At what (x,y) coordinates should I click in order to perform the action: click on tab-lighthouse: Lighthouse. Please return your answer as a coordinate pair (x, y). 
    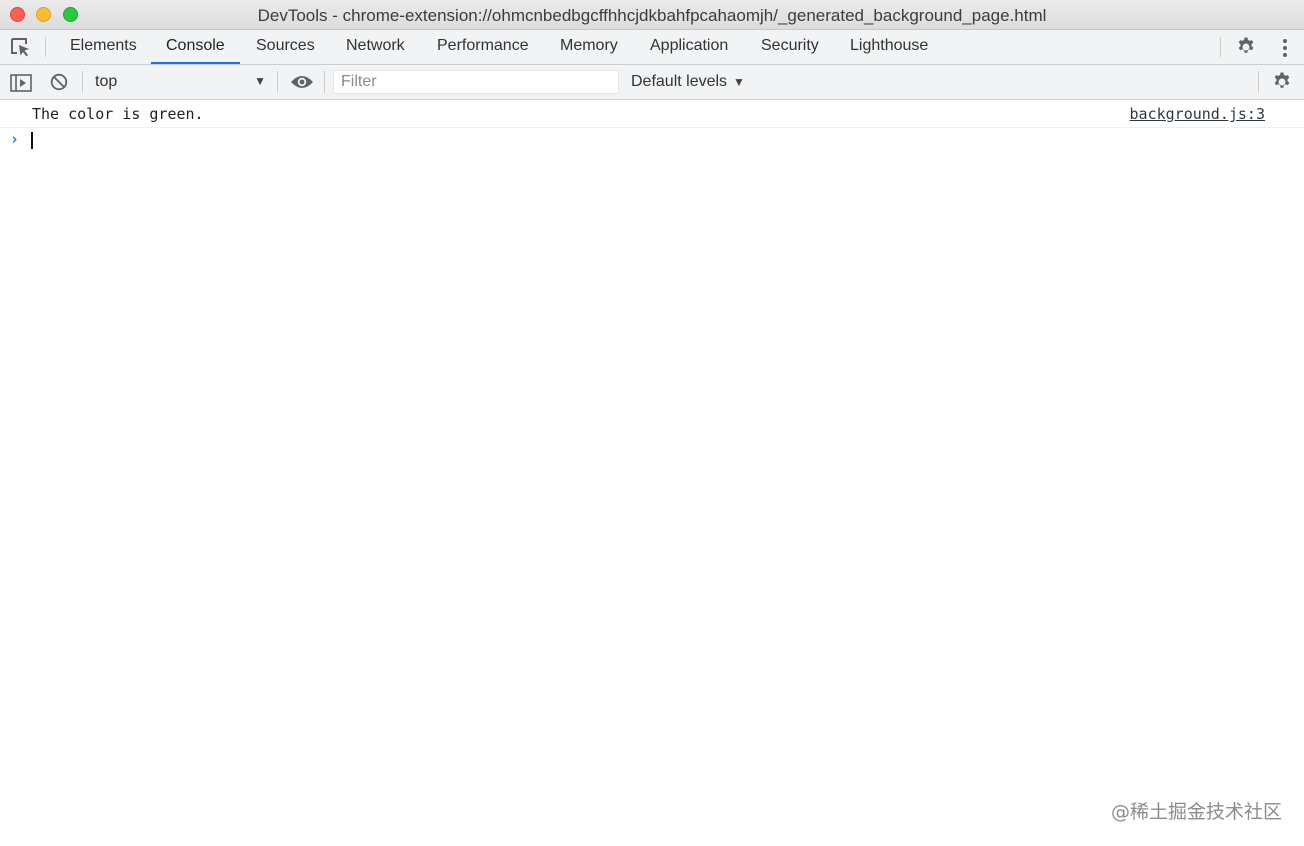
    Looking at the image, I should click on (889, 47).